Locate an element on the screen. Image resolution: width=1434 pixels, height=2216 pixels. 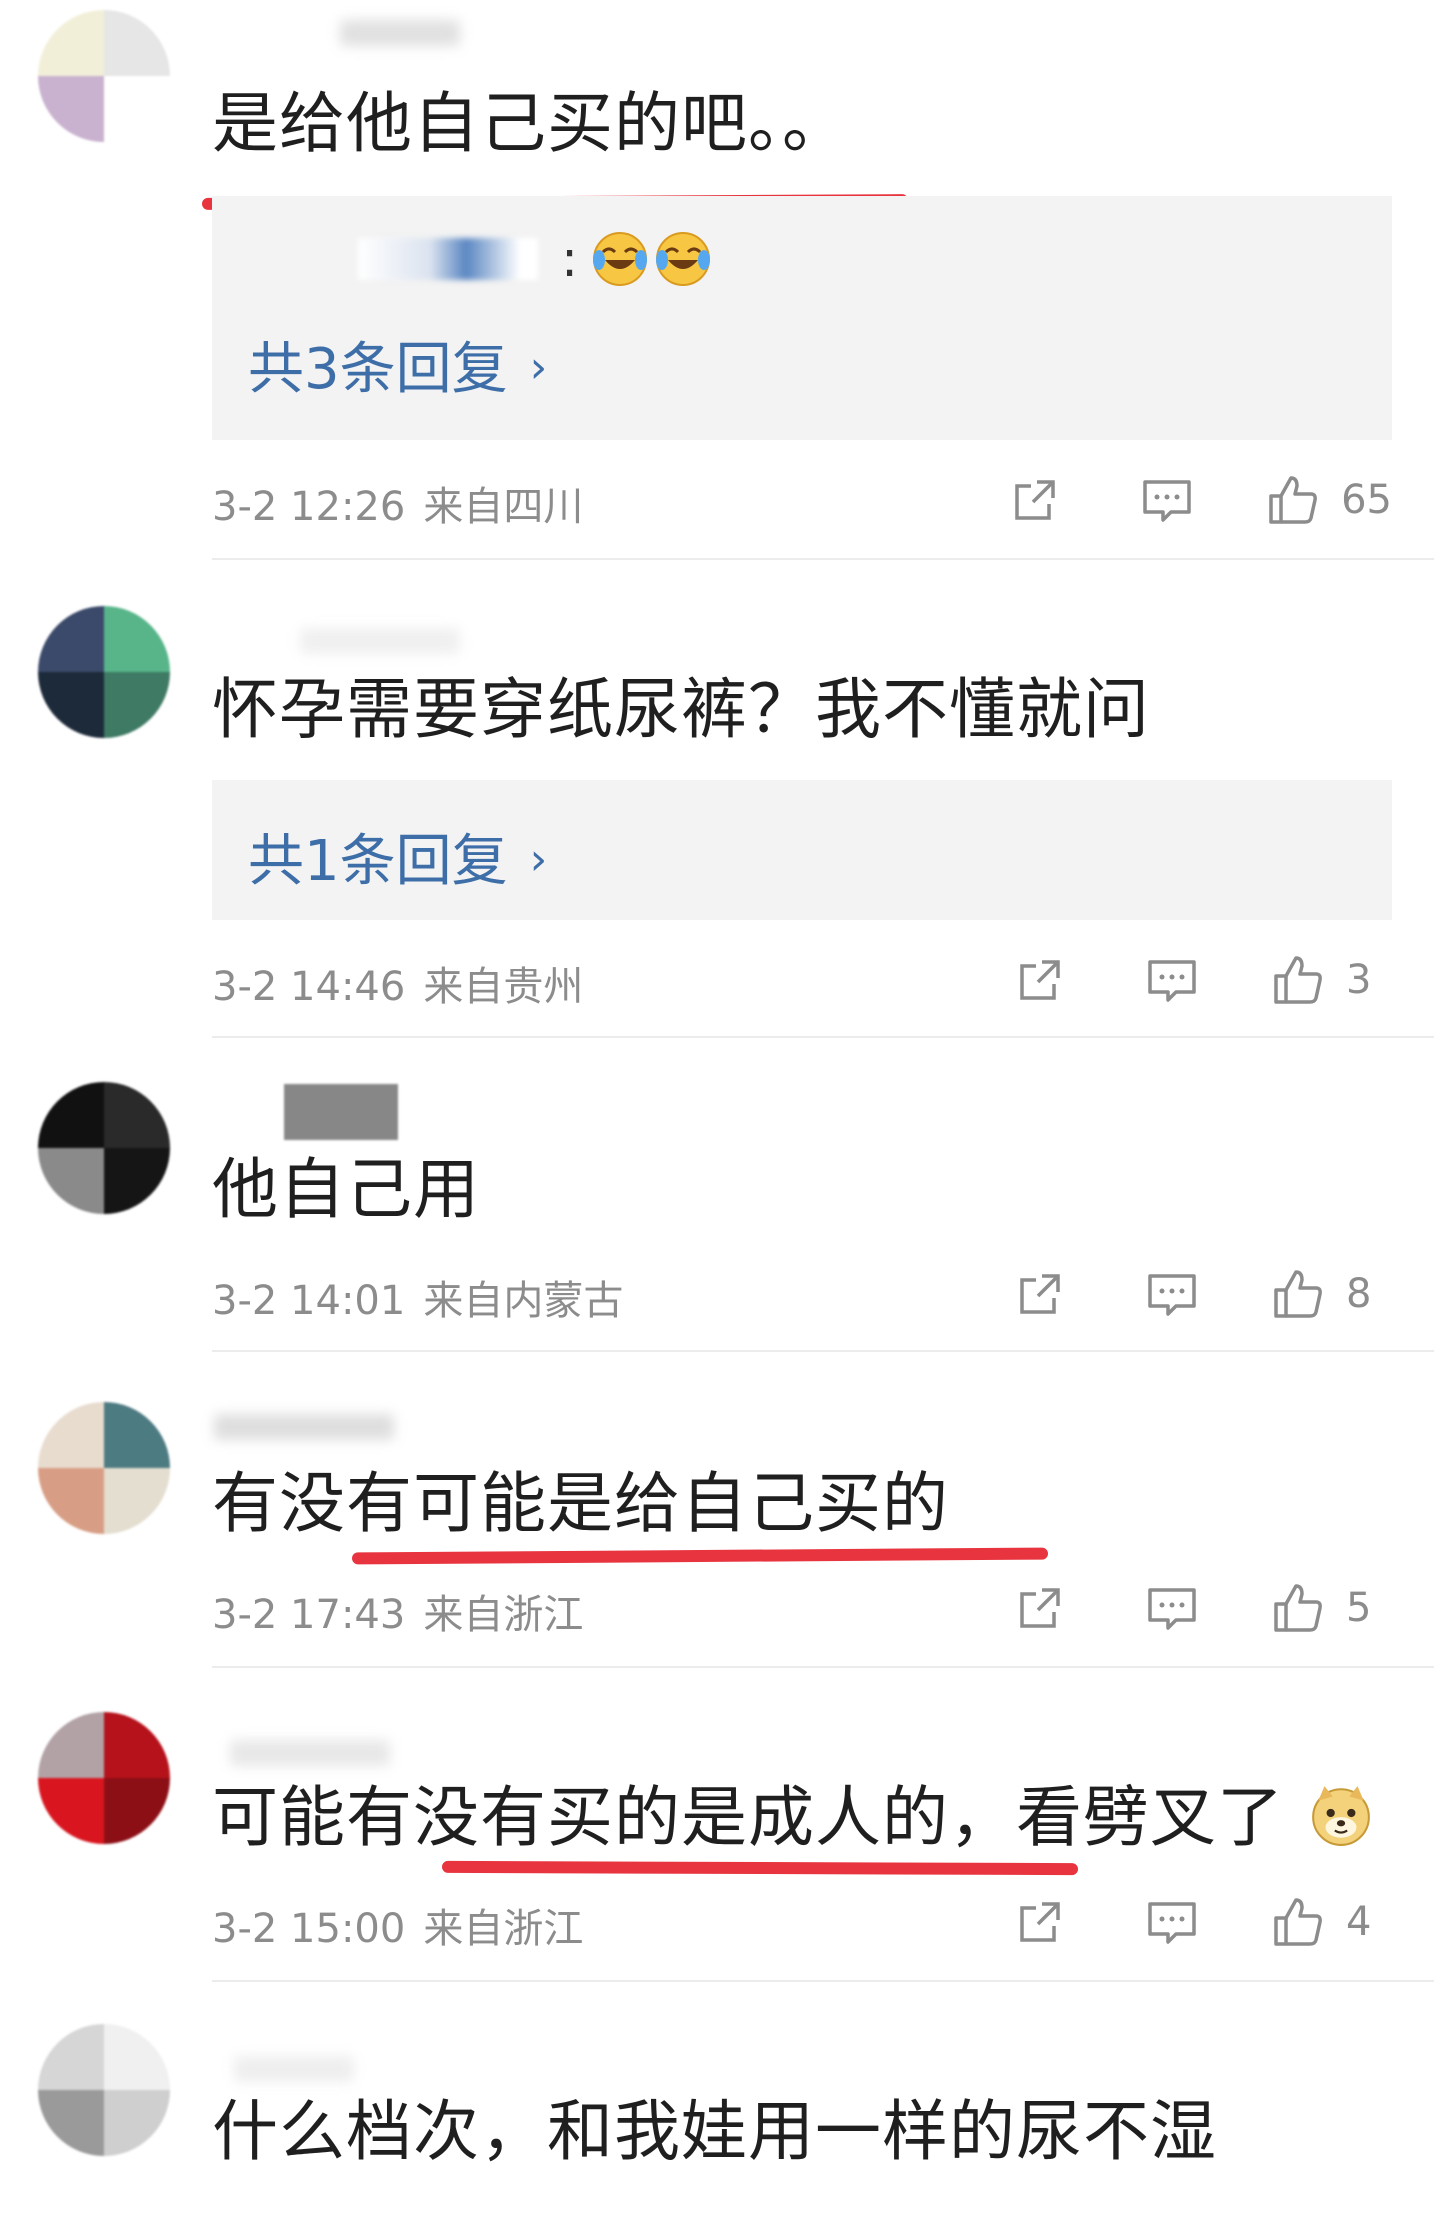
reply-preview: : is located at coordinates (480, 260).